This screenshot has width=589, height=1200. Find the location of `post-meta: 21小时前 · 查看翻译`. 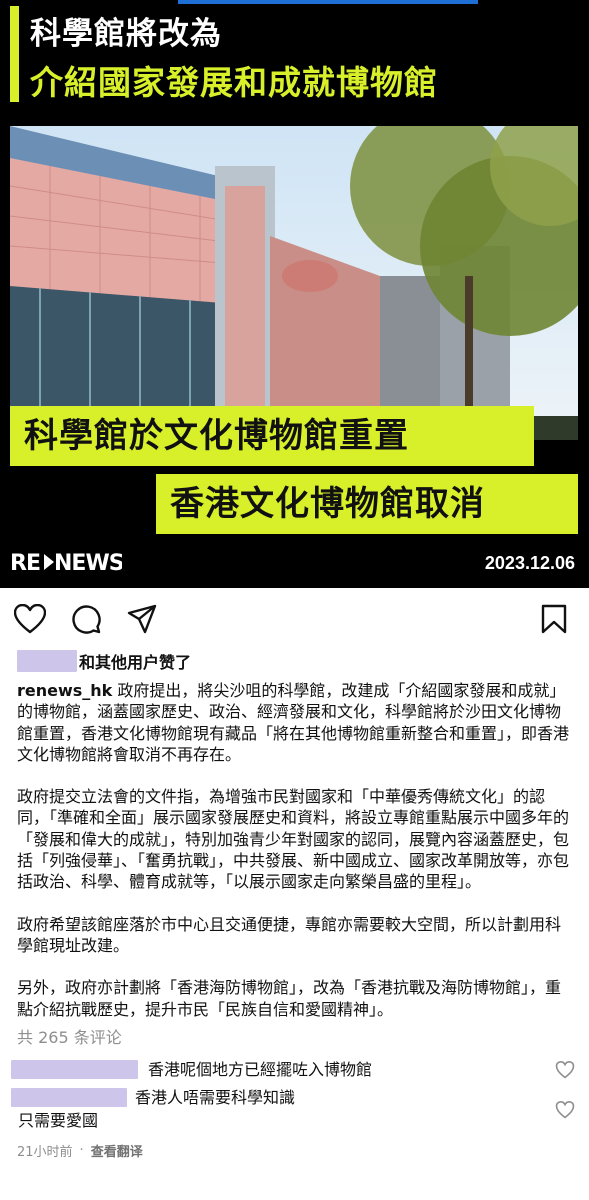

post-meta: 21小时前 · 查看翻译 is located at coordinates (294, 1145).